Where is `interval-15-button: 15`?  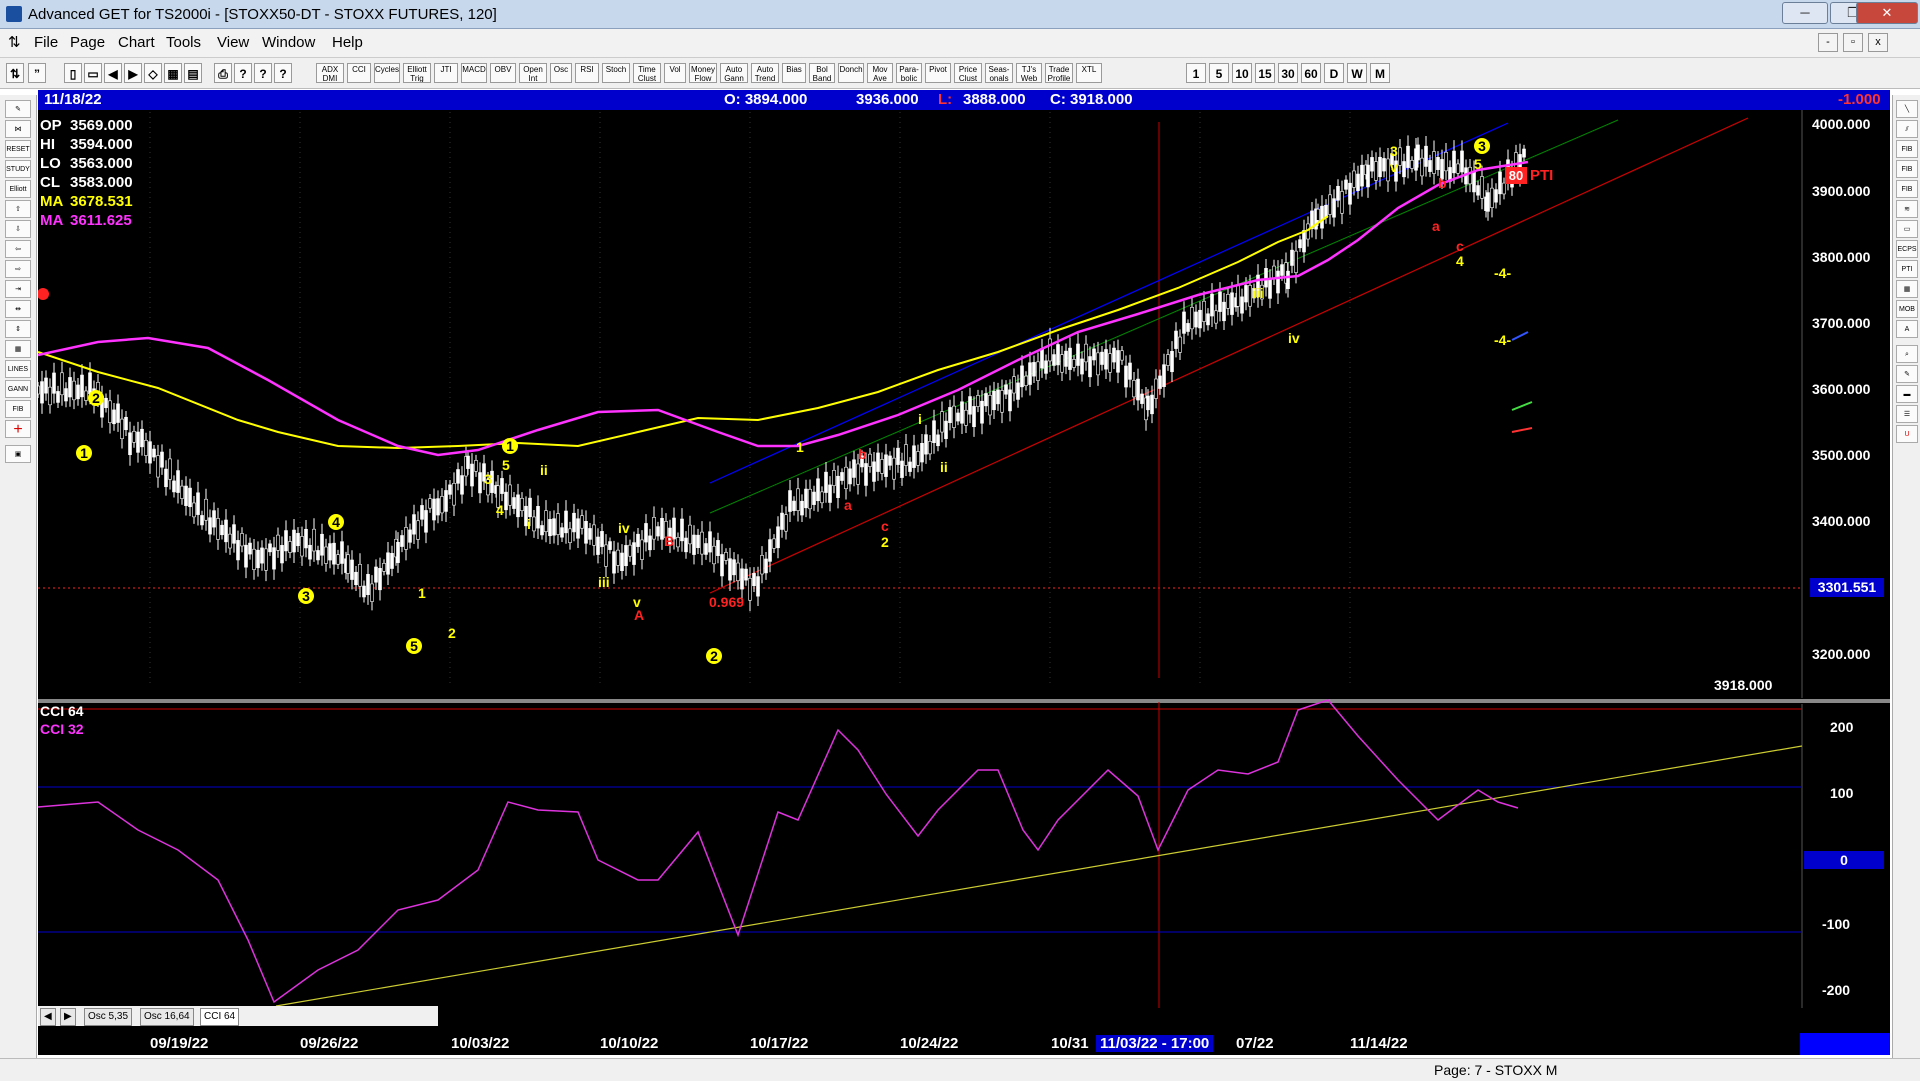 interval-15-button: 15 is located at coordinates (1265, 73).